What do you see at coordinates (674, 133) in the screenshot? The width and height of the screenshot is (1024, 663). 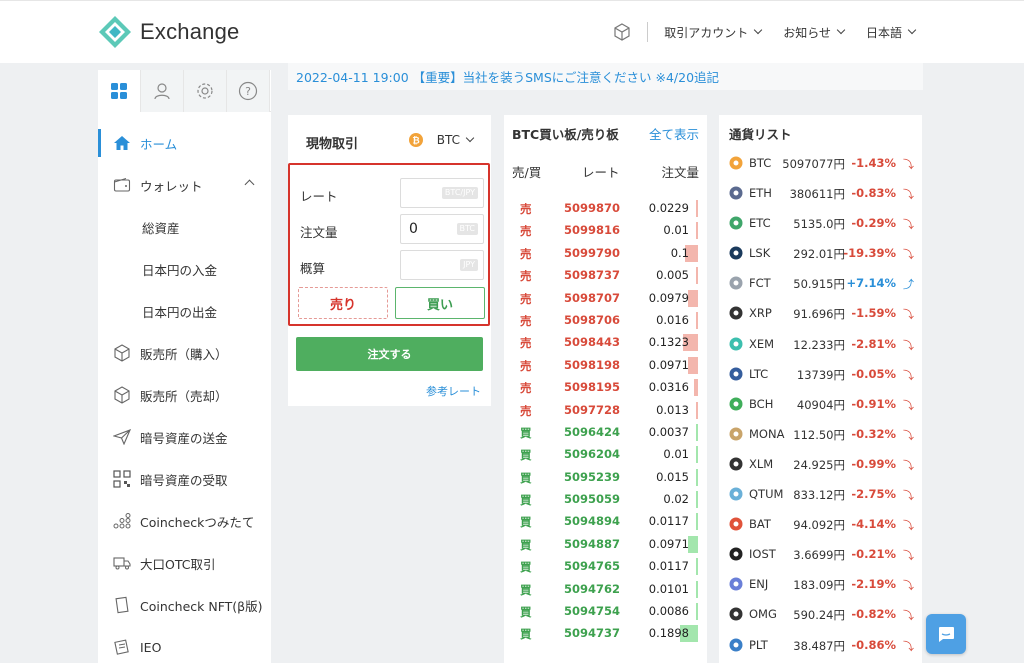 I see `show-all-link: 全て表示` at bounding box center [674, 133].